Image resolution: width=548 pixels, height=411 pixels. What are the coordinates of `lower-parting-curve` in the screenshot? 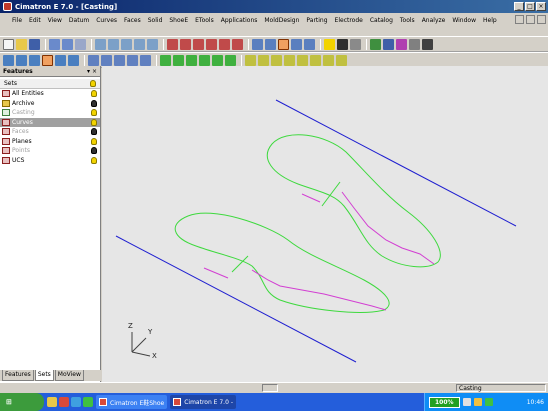 It's located at (319, 290).